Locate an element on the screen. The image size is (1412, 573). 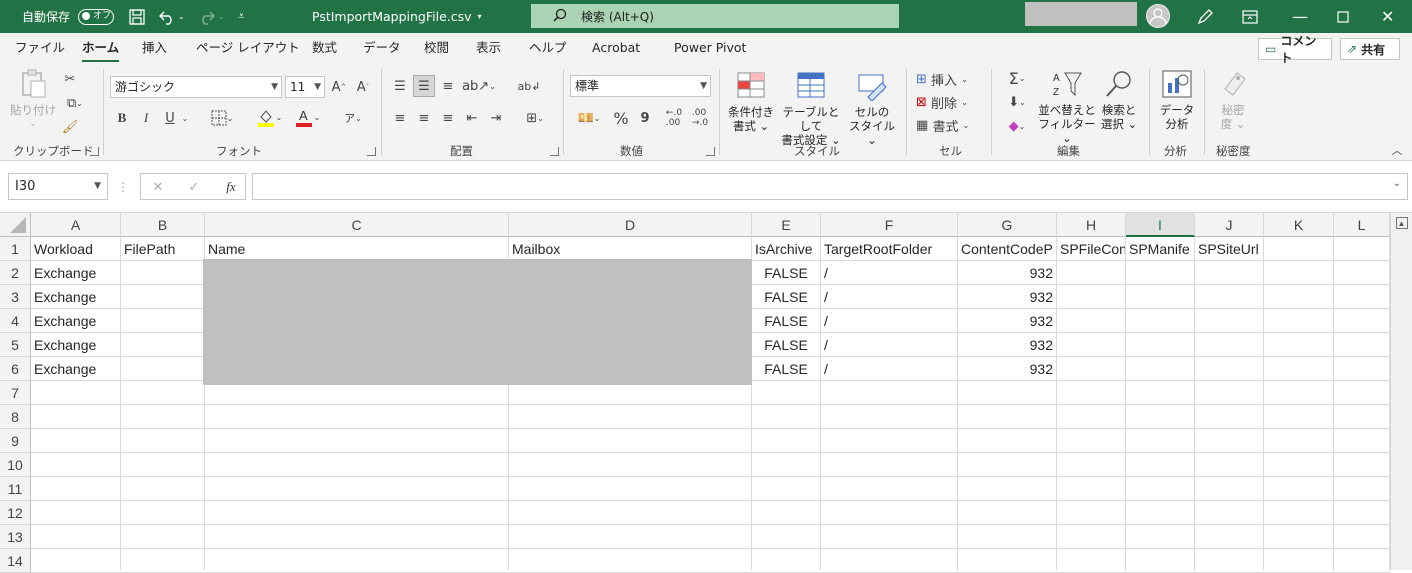
data-analysis-button: データ 分析 is located at coordinates (1177, 100).